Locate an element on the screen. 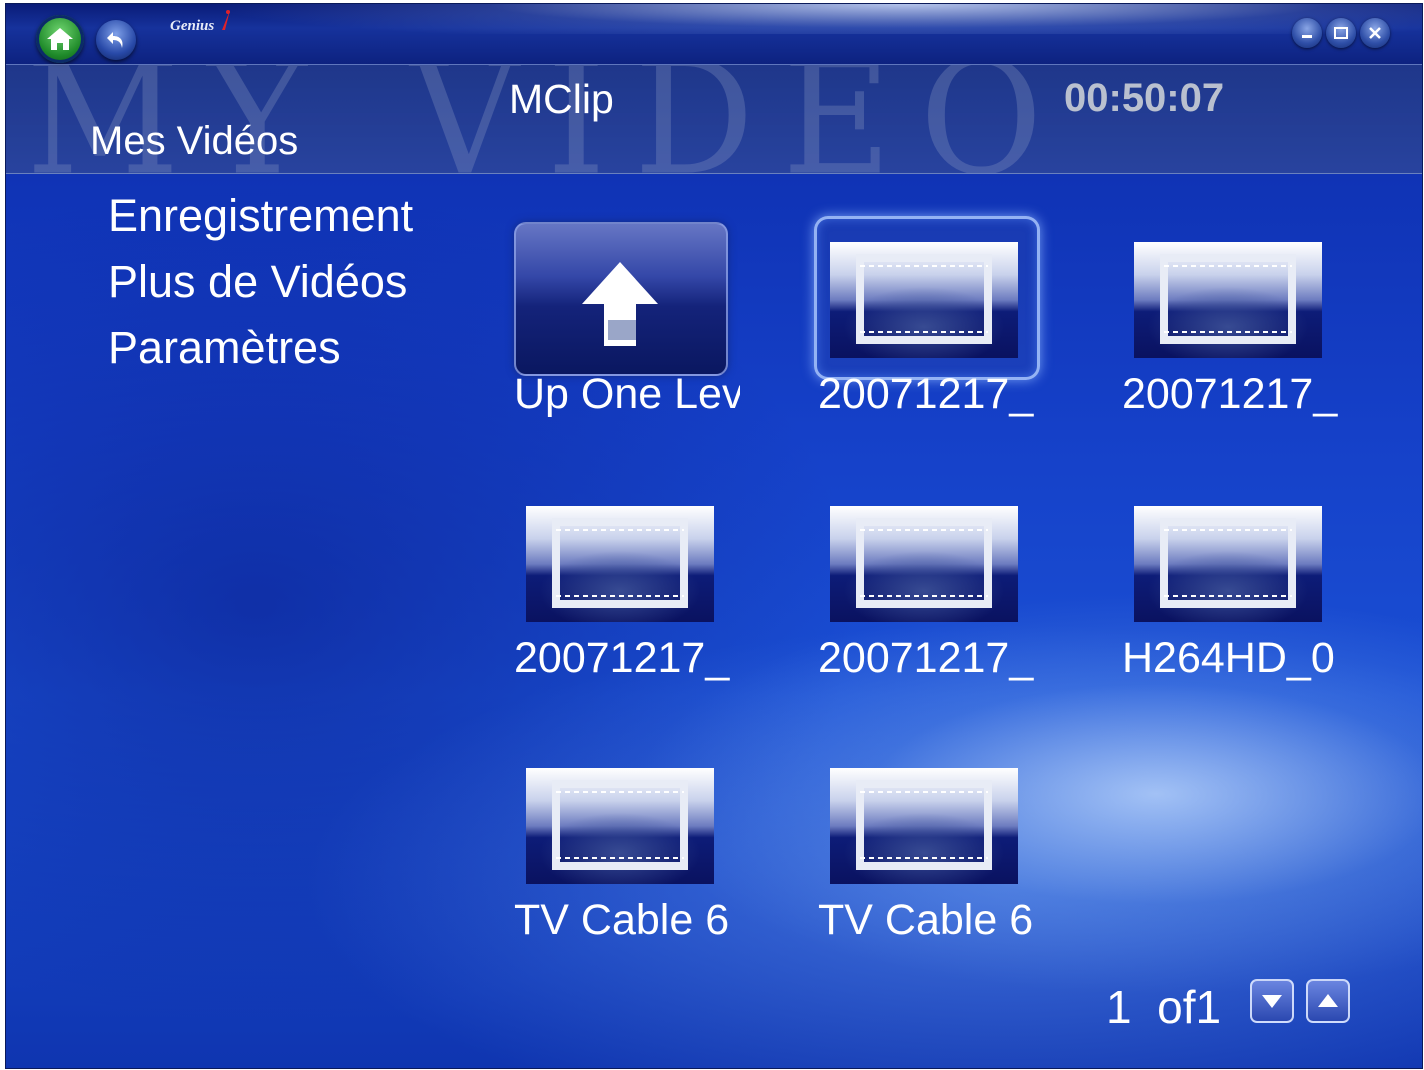 The image size is (1424, 1070). maximize-button is located at coordinates (1341, 33).